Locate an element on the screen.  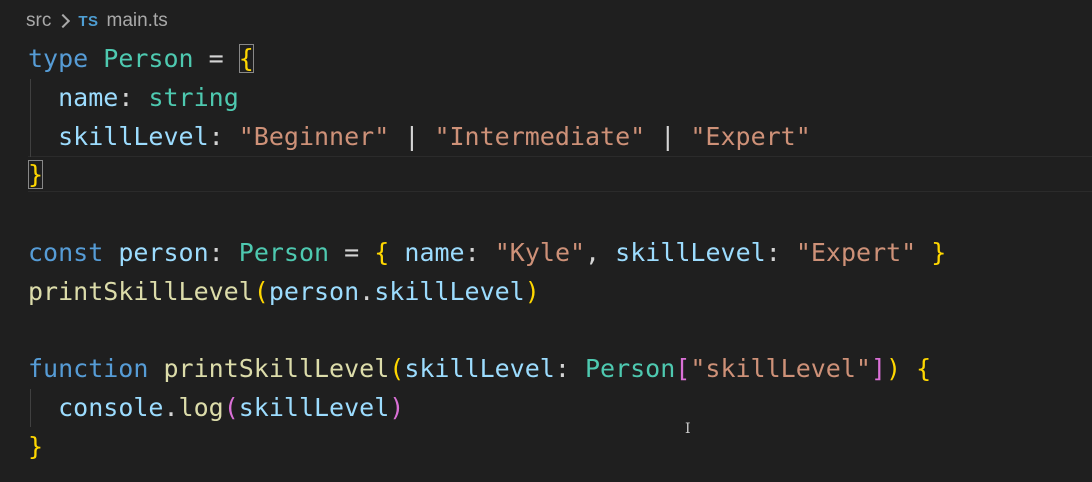
breadcrumb: src TS main.ts is located at coordinates (97, 21).